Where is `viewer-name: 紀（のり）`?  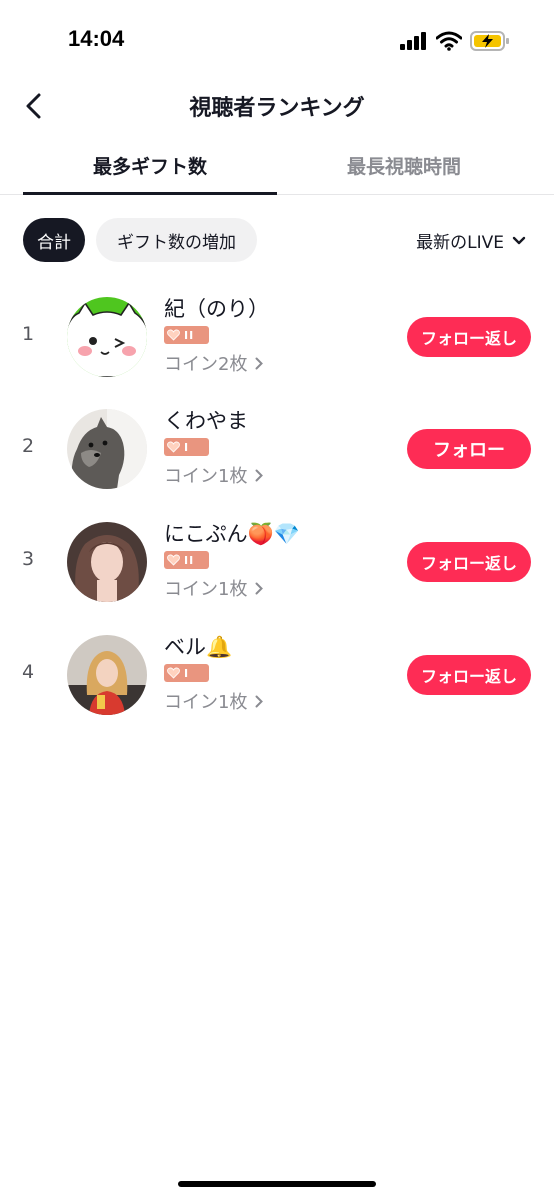 viewer-name: 紀（のり） is located at coordinates (216, 309).